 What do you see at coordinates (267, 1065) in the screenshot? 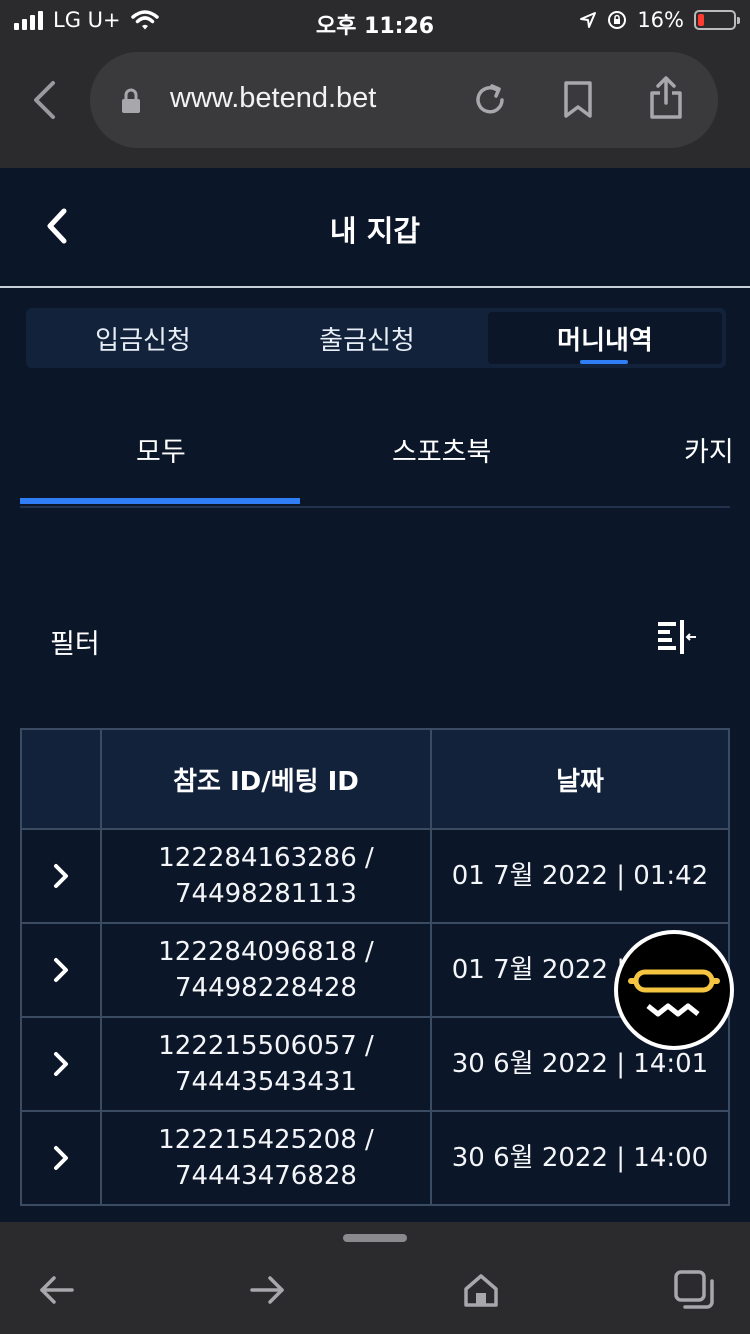
I see `ref-bet-id-cell: 122215506057 / 74443543431` at bounding box center [267, 1065].